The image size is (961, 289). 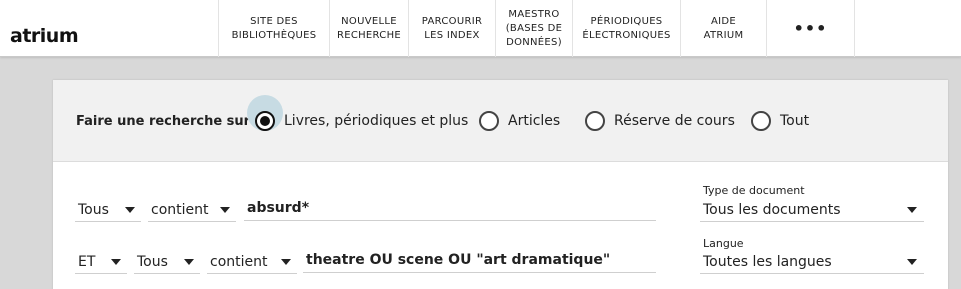 I want to click on language-label: Langue, so click(x=723, y=243).